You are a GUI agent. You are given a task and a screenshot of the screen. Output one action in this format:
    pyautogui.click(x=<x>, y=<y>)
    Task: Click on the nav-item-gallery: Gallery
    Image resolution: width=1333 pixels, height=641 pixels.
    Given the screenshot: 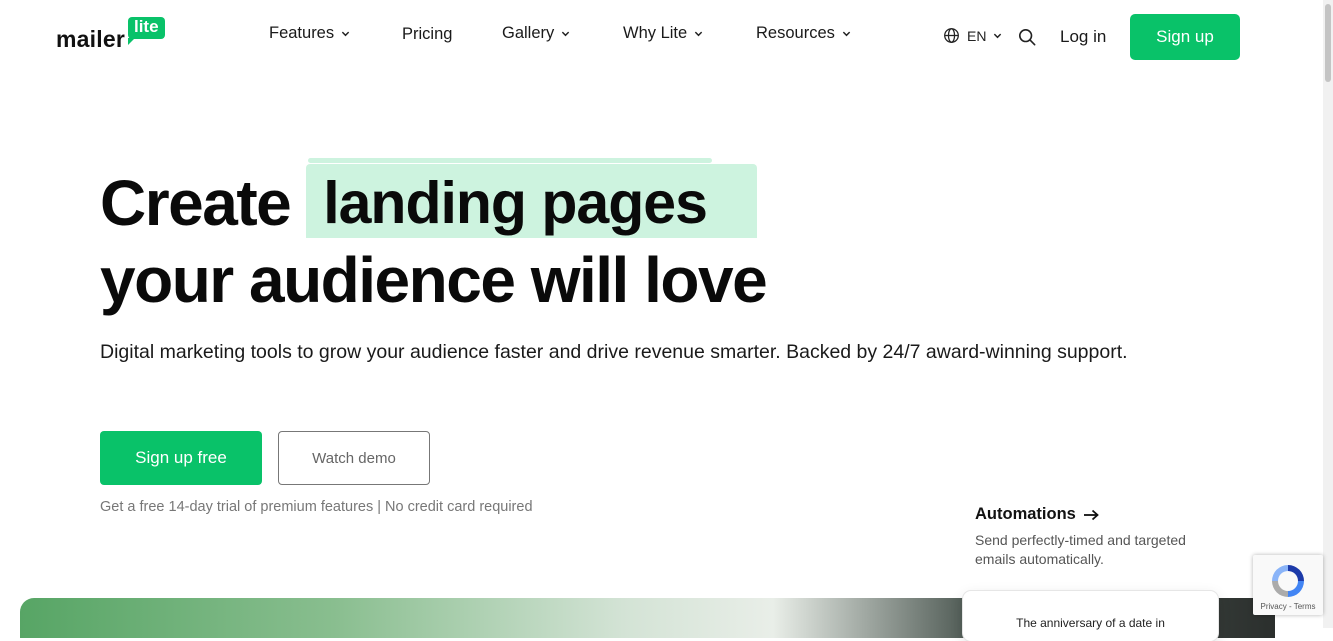 What is the action you would take?
    pyautogui.click(x=536, y=33)
    